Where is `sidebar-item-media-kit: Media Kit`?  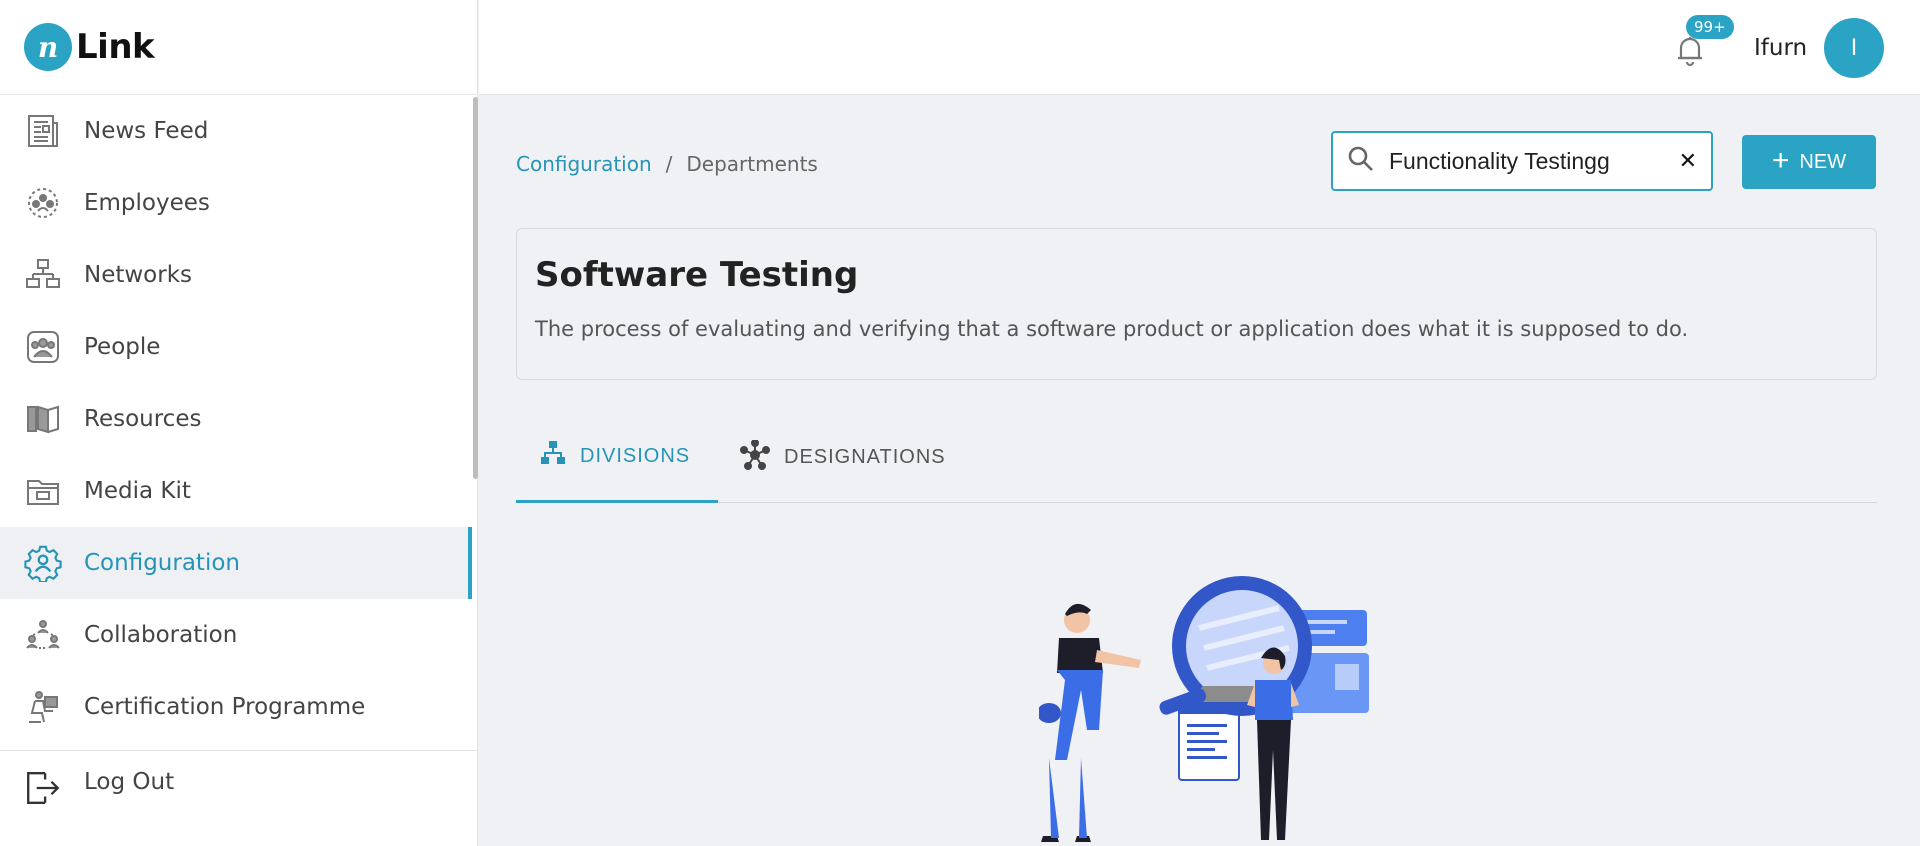 sidebar-item-media-kit: Media Kit is located at coordinates (236, 491).